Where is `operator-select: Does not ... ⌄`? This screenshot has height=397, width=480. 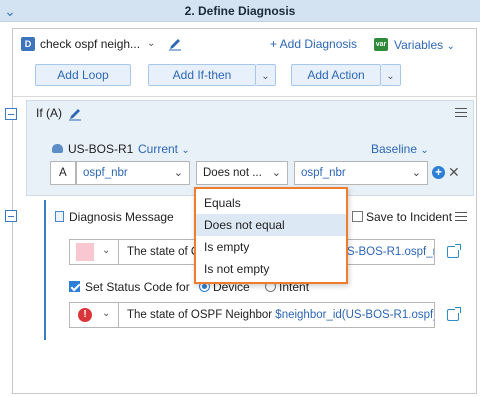 operator-select: Does not ... ⌄ is located at coordinates (242, 173).